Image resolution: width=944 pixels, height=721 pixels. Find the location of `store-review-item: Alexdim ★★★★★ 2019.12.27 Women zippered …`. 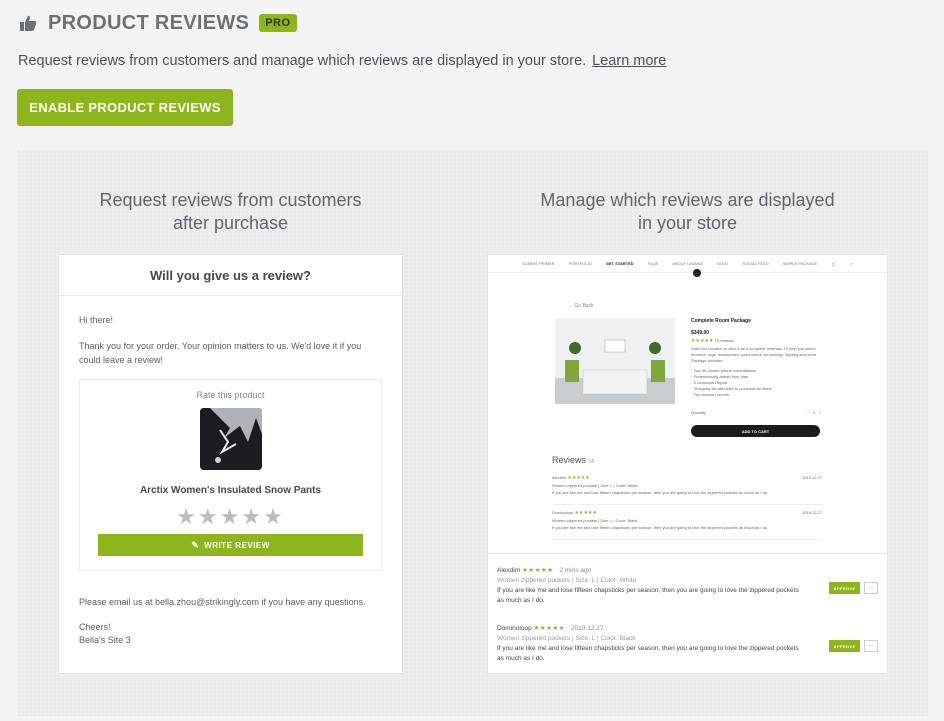

store-review-item: Alexdim ★★★★★ 2019.12.27 Women zippered … is located at coordinates (687, 489).